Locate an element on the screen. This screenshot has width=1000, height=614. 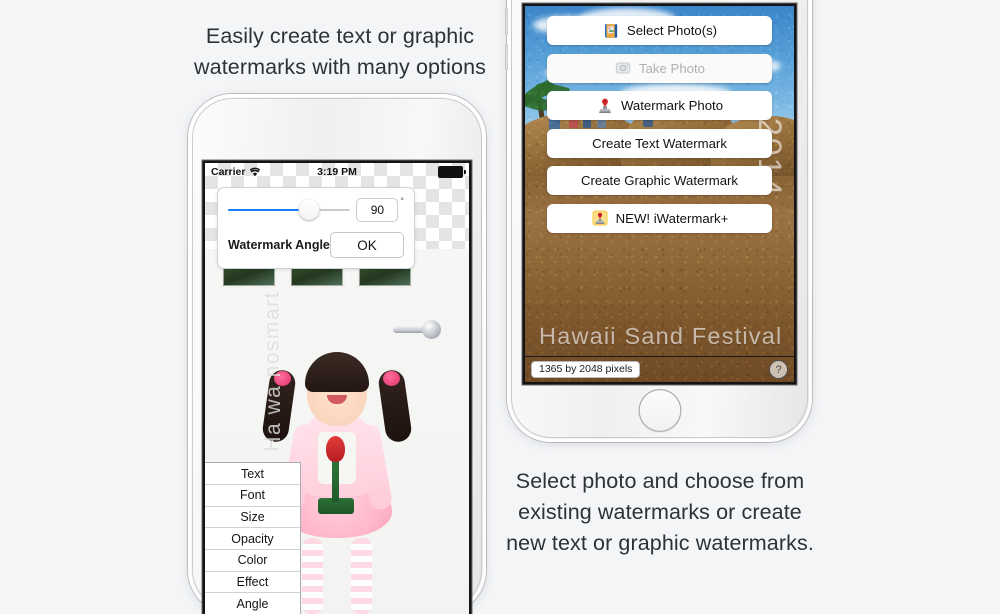
option-item-text: Text is located at coordinates (252, 474).